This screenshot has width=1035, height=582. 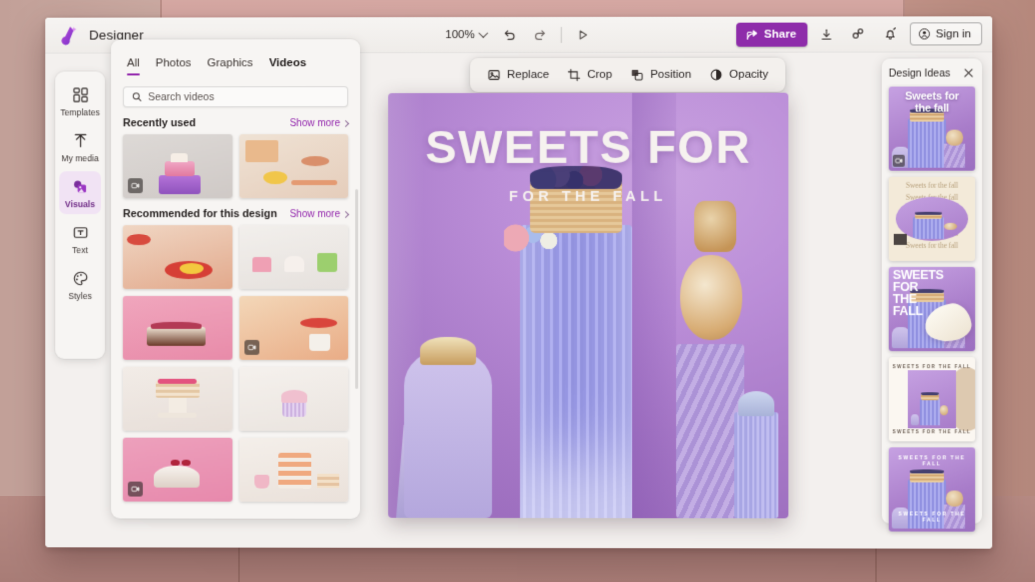 I want to click on tab-photos: Photos, so click(x=174, y=66).